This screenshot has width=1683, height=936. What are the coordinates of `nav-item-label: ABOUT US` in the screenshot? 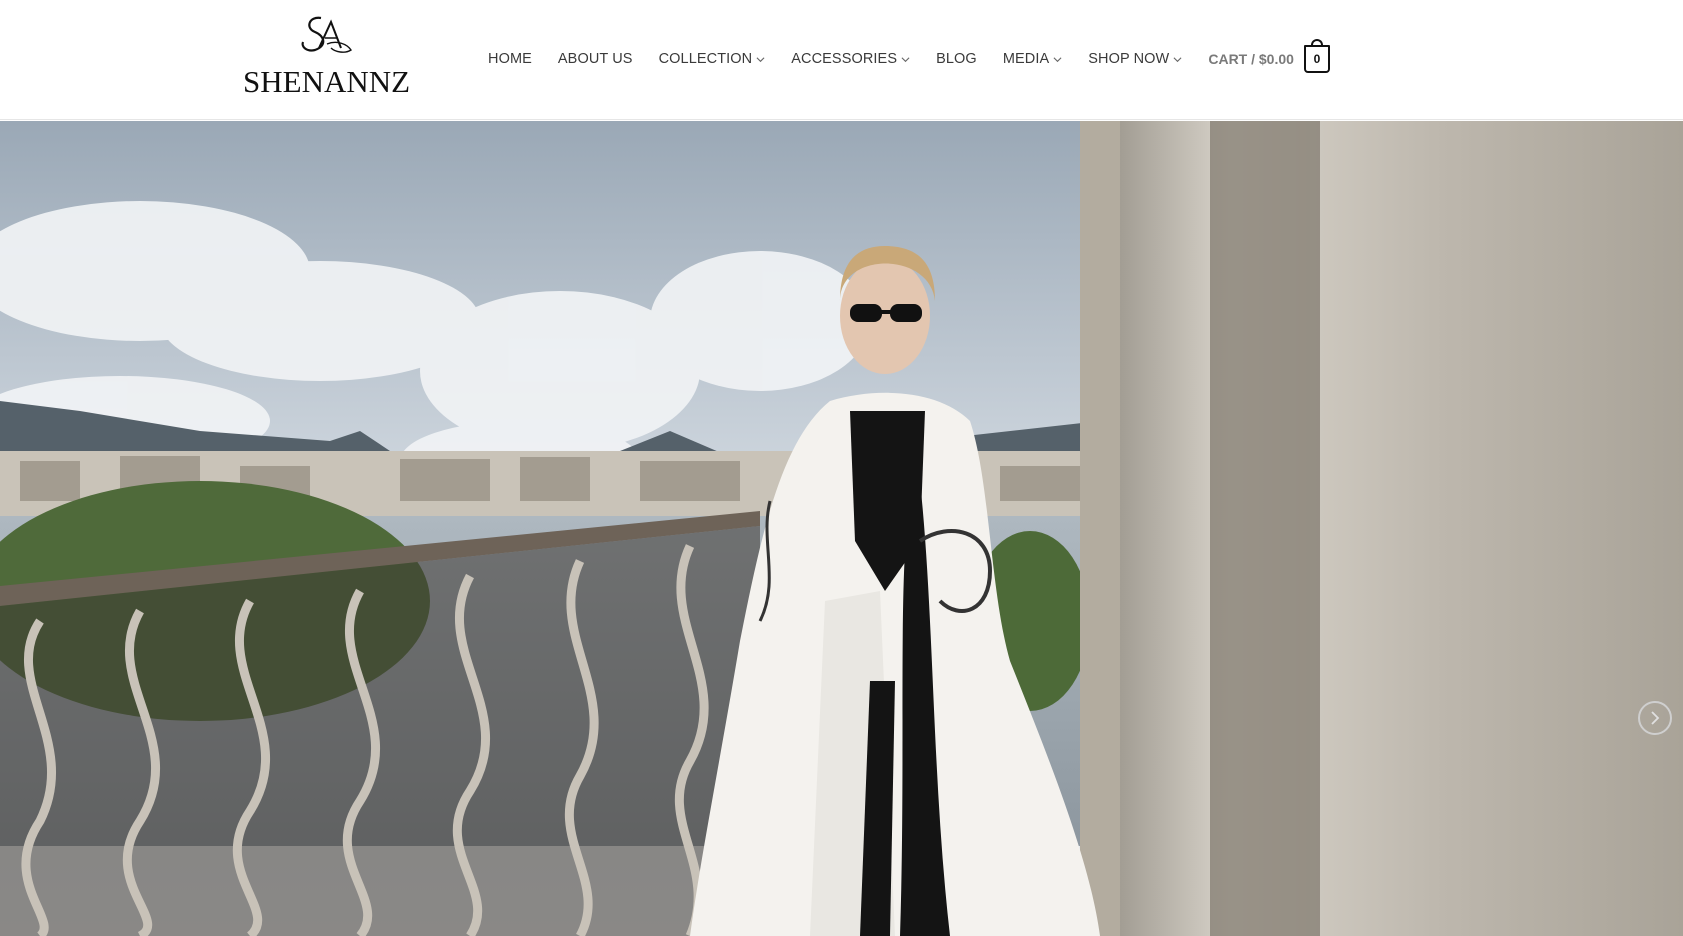 It's located at (595, 59).